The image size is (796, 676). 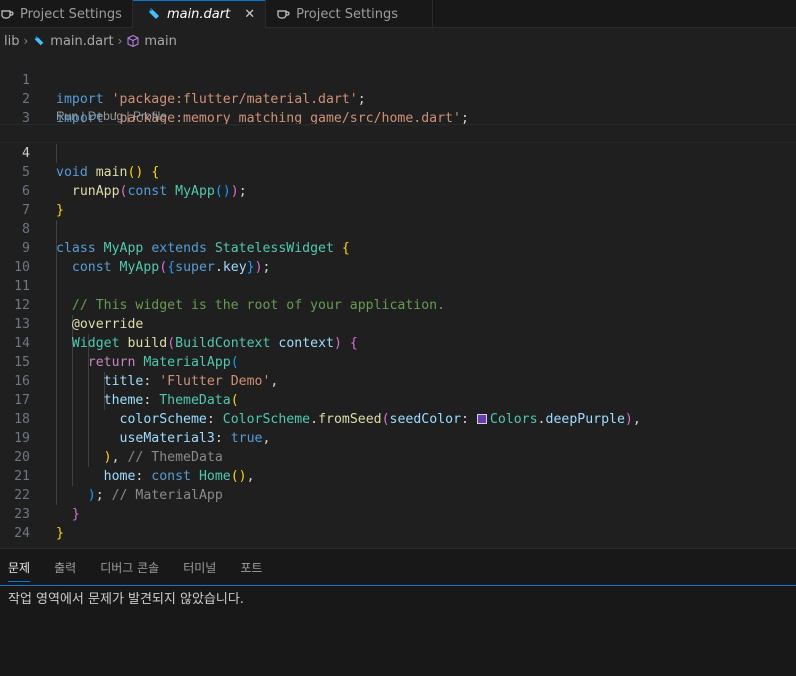 What do you see at coordinates (251, 567) in the screenshot?
I see `tab-ports: 포트` at bounding box center [251, 567].